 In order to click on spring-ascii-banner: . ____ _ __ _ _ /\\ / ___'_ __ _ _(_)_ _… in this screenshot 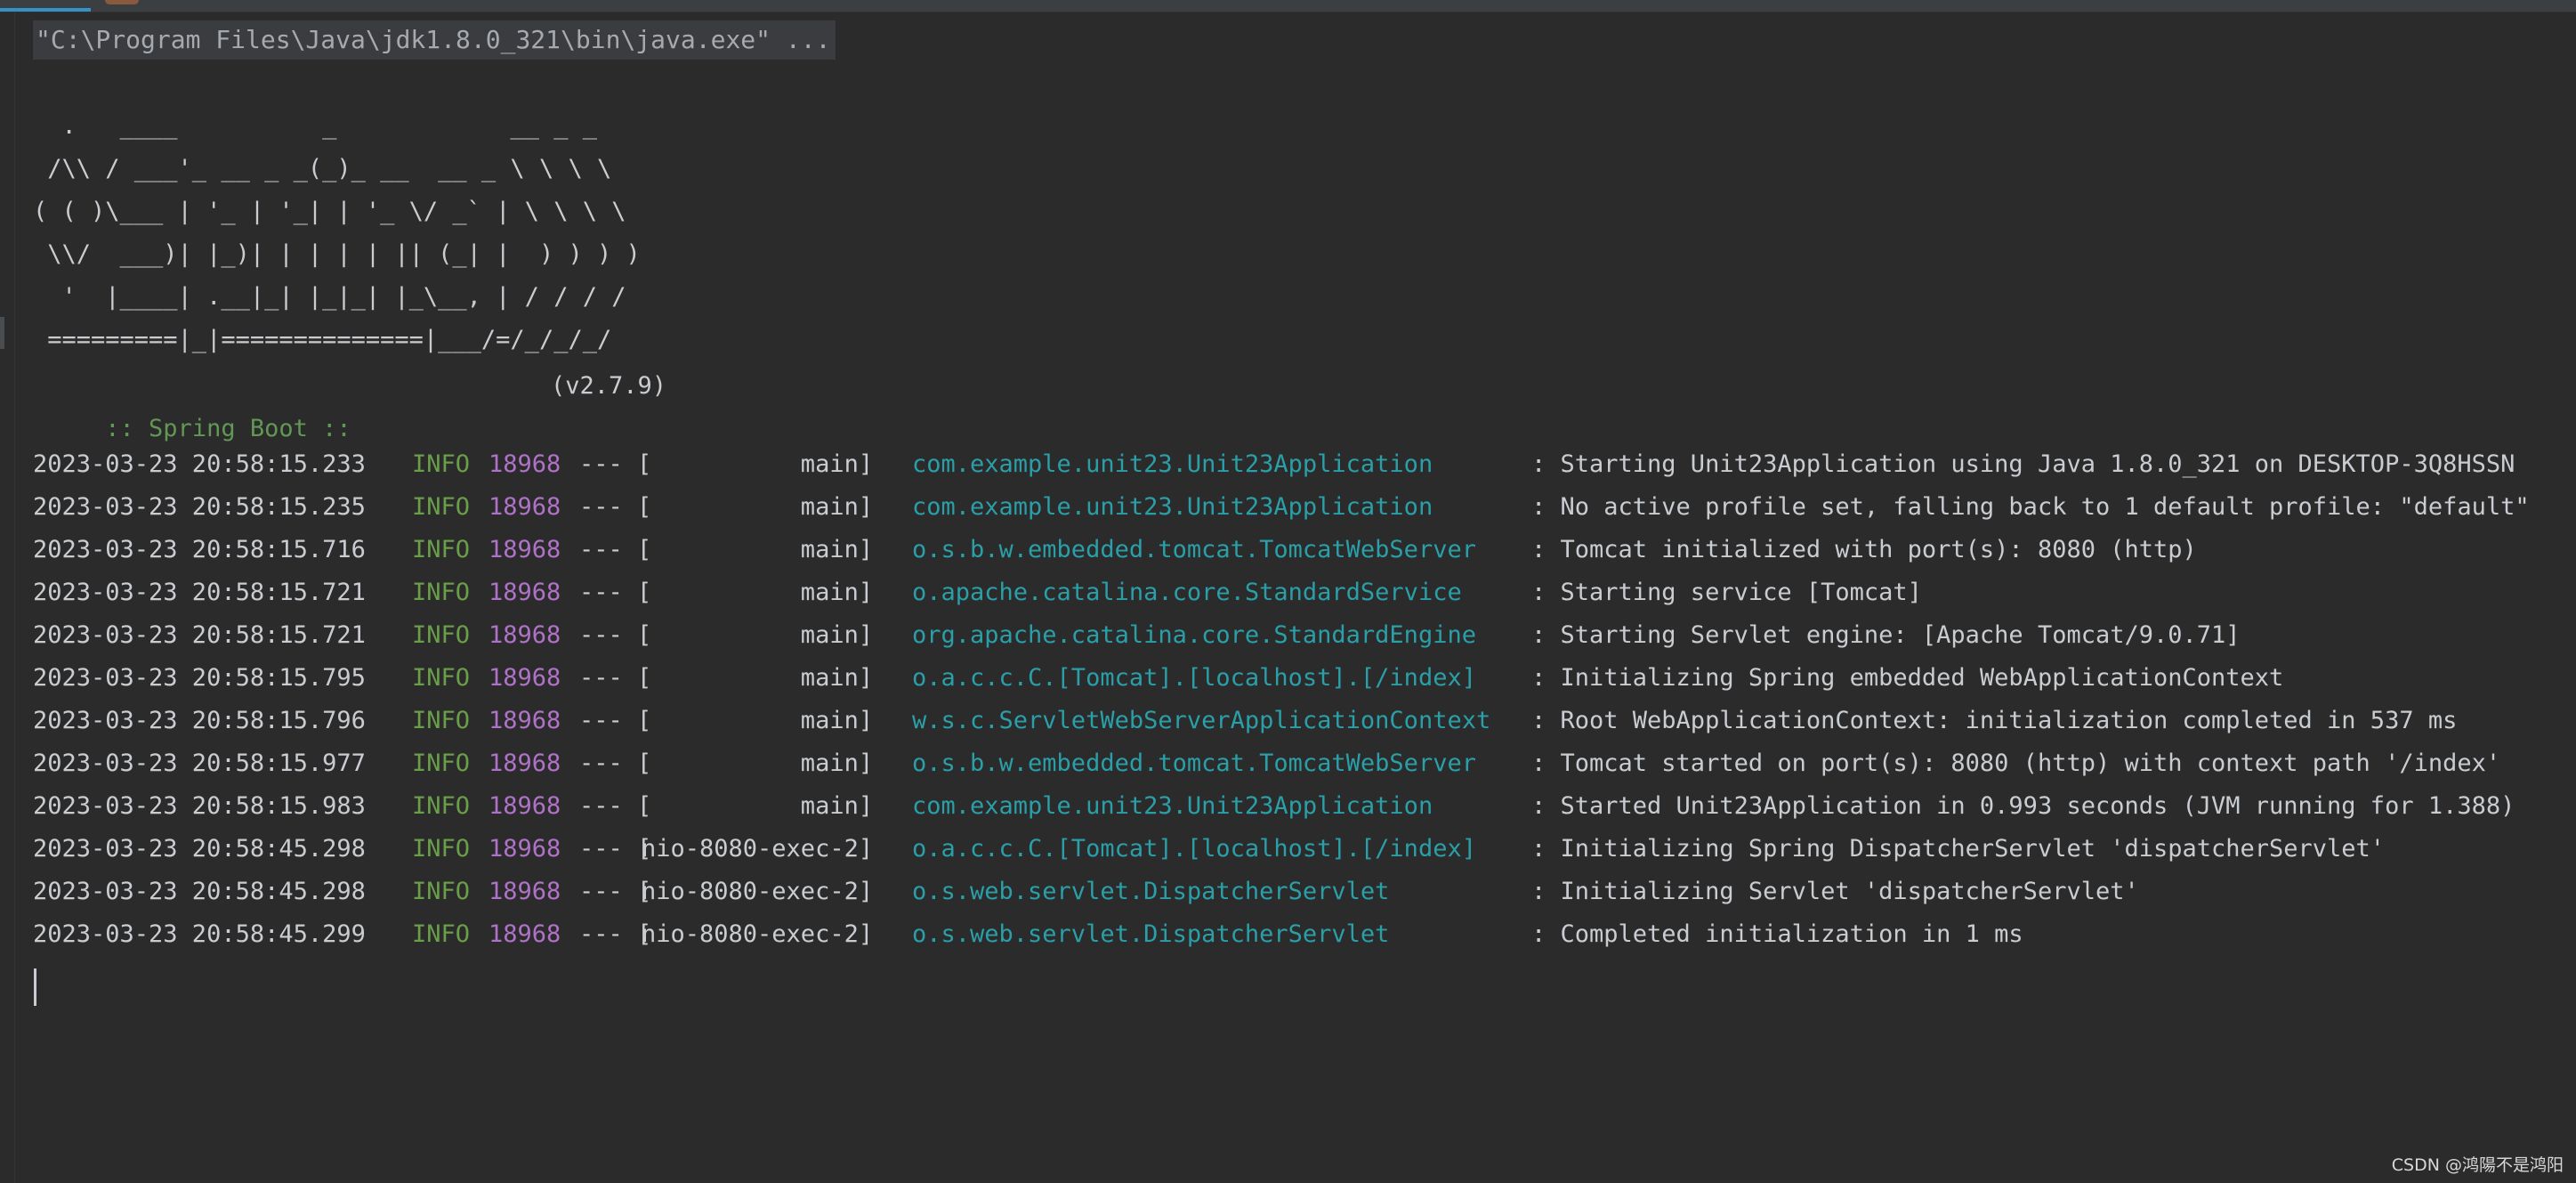, I will do `click(337, 233)`.